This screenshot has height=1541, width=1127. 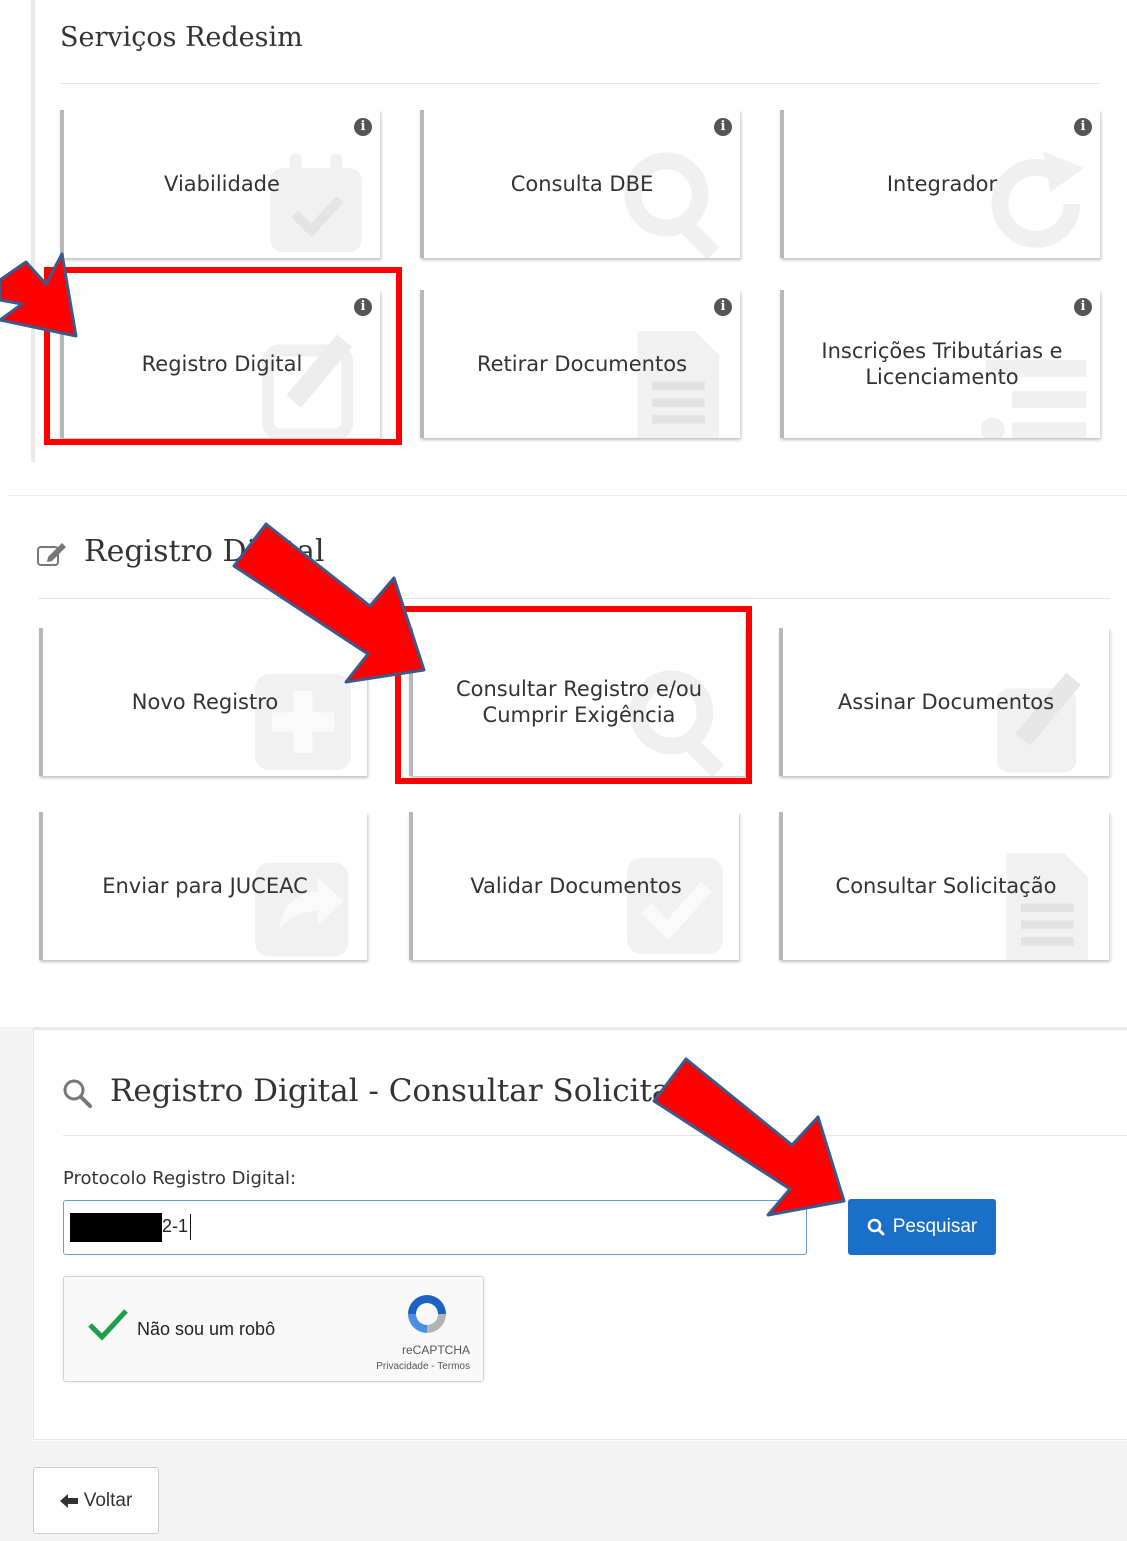 What do you see at coordinates (935, 1226) in the screenshot?
I see `pesquisar-label: Pesquisar` at bounding box center [935, 1226].